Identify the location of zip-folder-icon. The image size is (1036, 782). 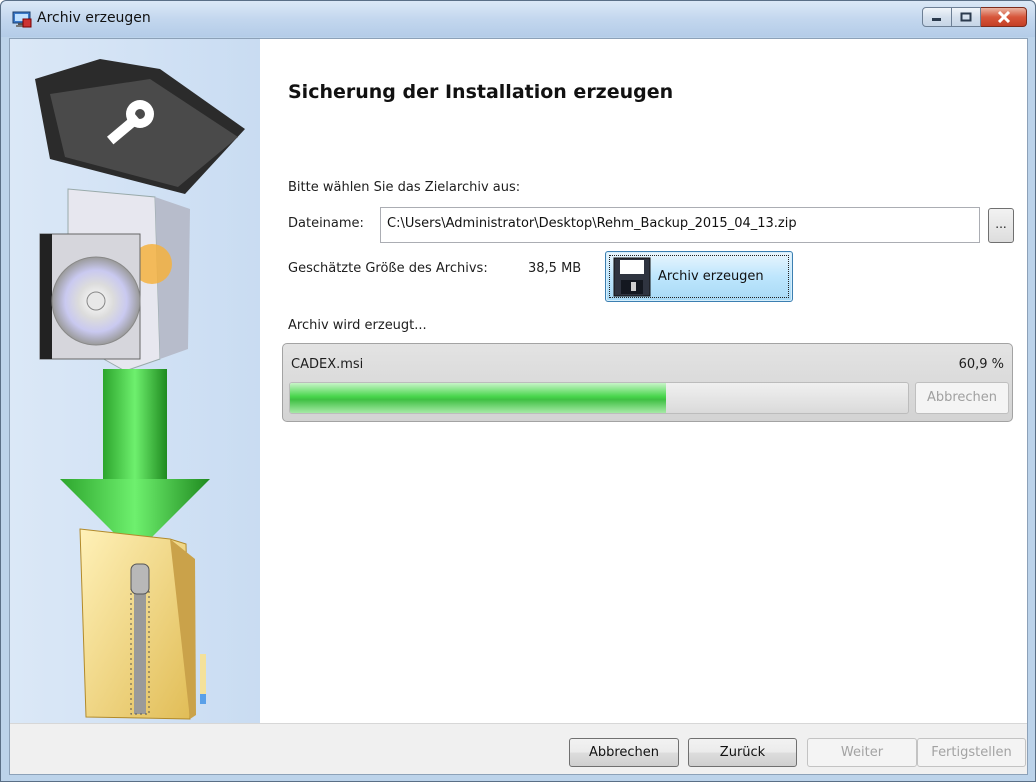
(142, 624).